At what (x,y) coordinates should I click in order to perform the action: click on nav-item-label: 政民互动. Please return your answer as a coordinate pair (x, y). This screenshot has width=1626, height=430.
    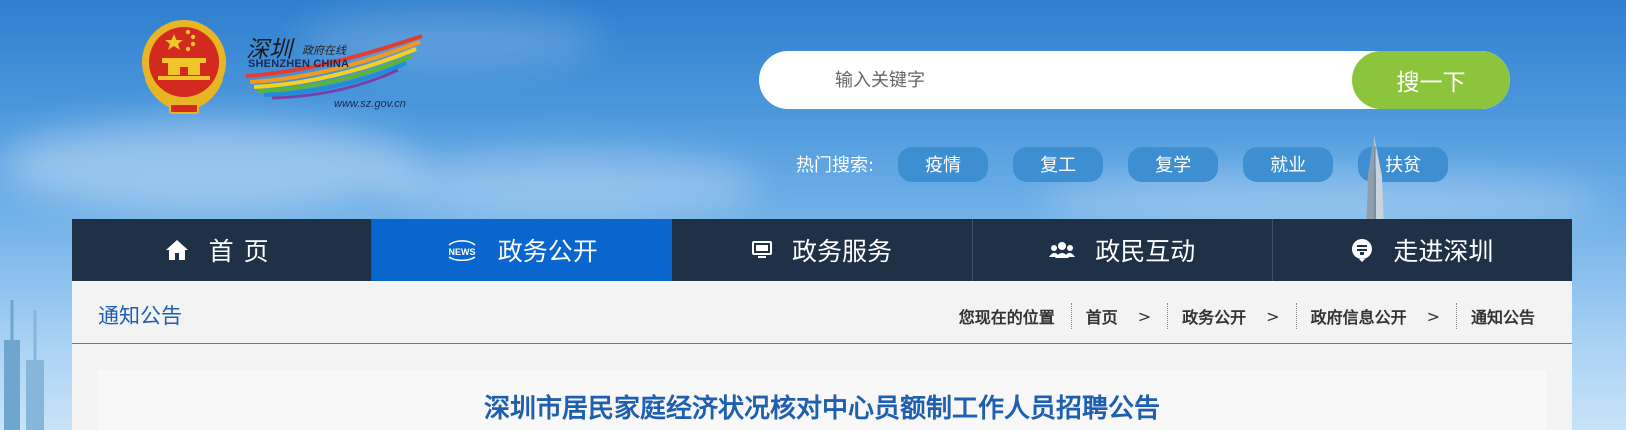
    Looking at the image, I should click on (1145, 251).